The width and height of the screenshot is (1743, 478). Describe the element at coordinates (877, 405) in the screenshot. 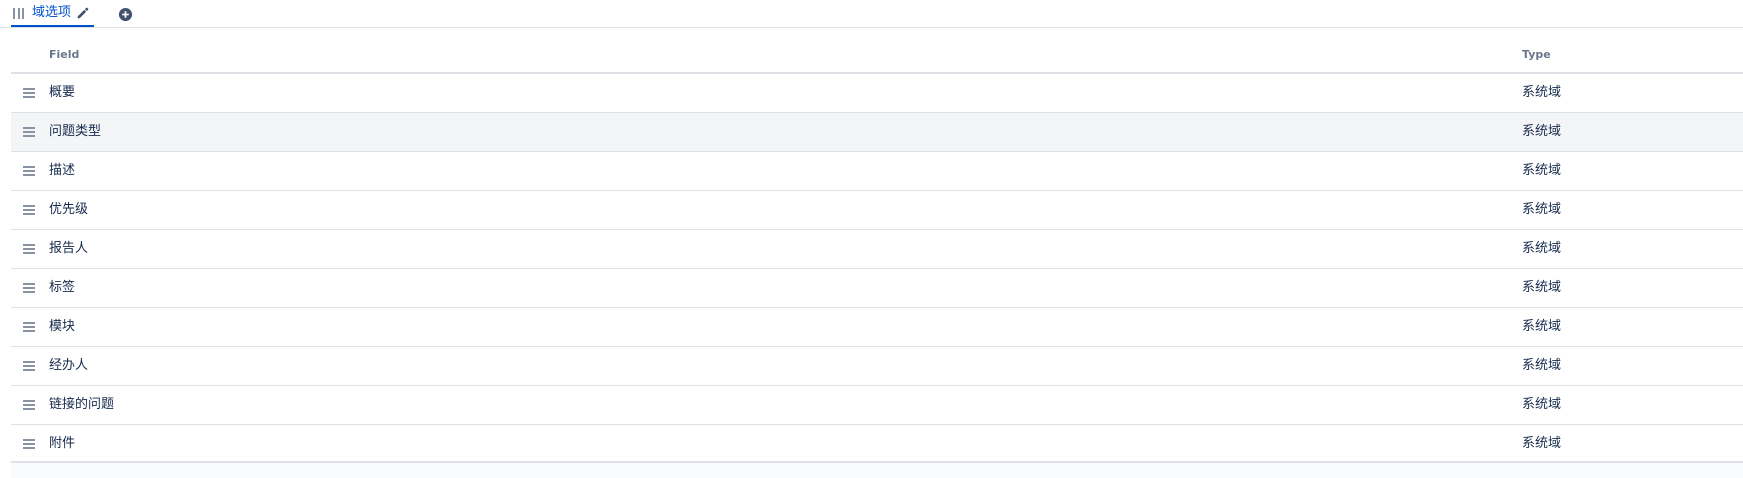

I see `table-row: 链接的问题 系统域` at that location.